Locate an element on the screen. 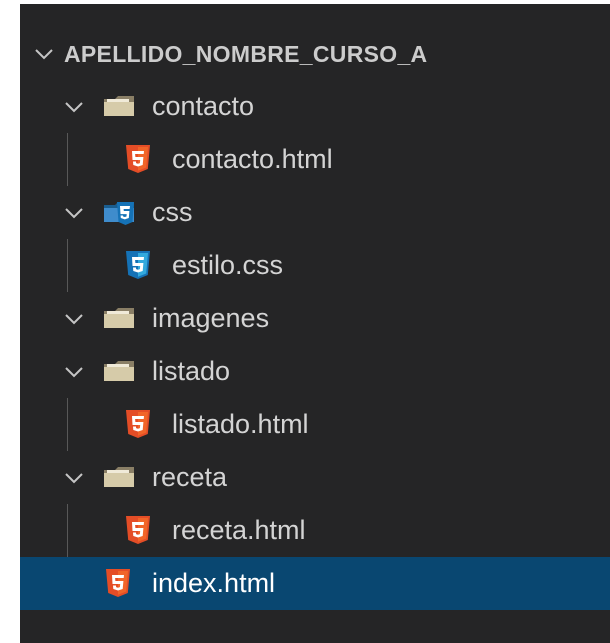  tree-item-folder-imagenes: imagenes is located at coordinates (315, 318).